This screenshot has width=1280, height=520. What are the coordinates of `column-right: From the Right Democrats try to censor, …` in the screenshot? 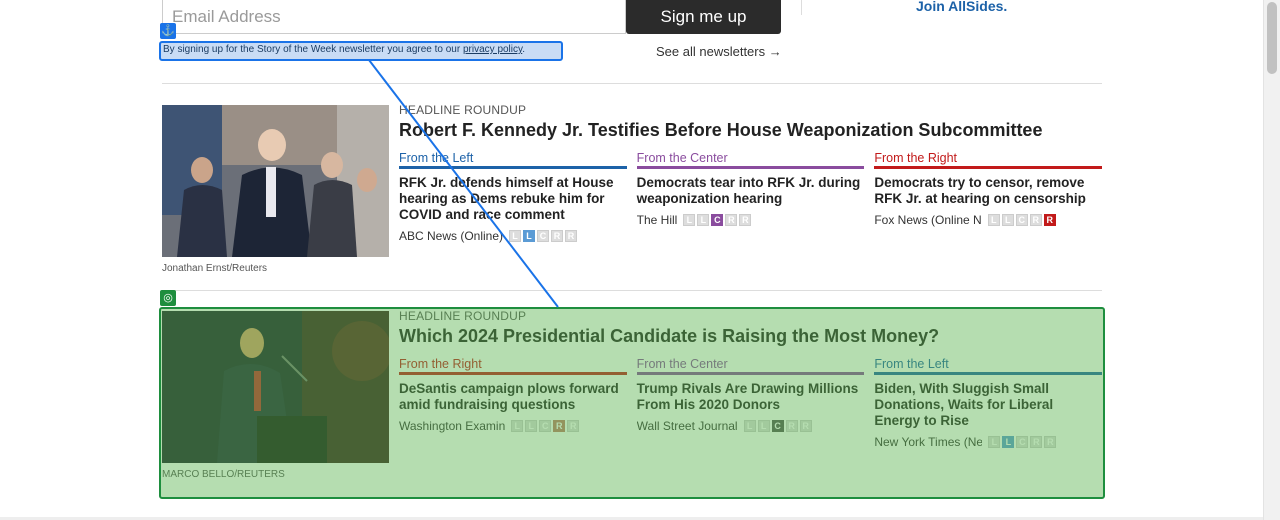 It's located at (988, 197).